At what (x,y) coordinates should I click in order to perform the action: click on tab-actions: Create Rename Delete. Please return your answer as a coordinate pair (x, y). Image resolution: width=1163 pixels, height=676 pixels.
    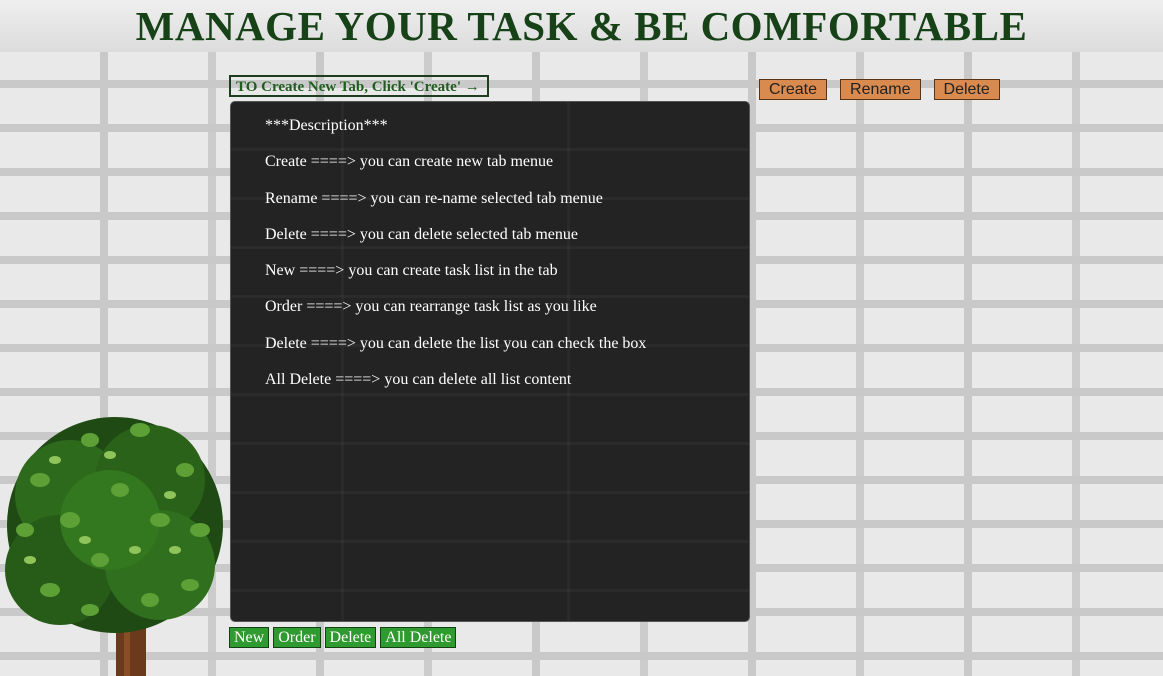
    Looking at the image, I should click on (879, 89).